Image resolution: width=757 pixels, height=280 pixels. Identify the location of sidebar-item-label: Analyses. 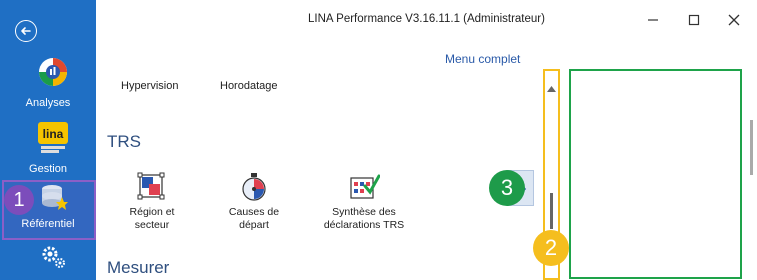
(48, 103).